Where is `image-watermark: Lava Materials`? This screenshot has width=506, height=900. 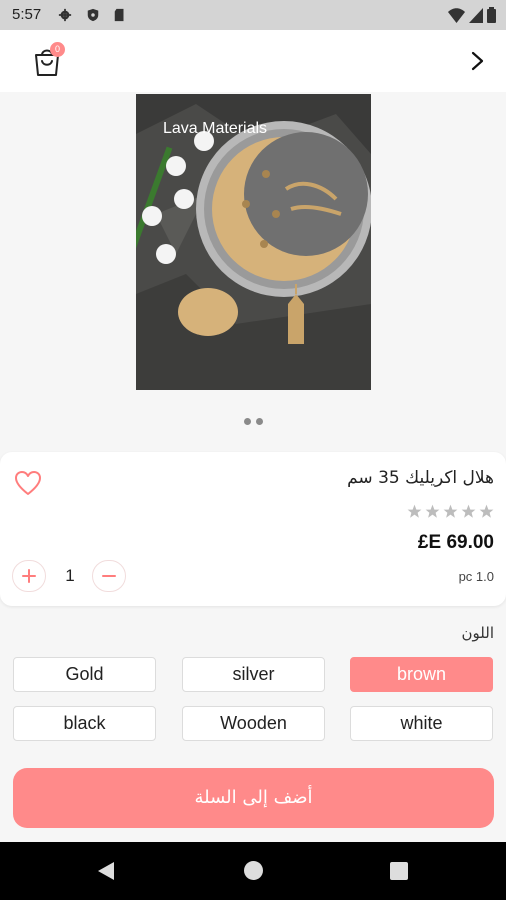 image-watermark: Lava Materials is located at coordinates (215, 128).